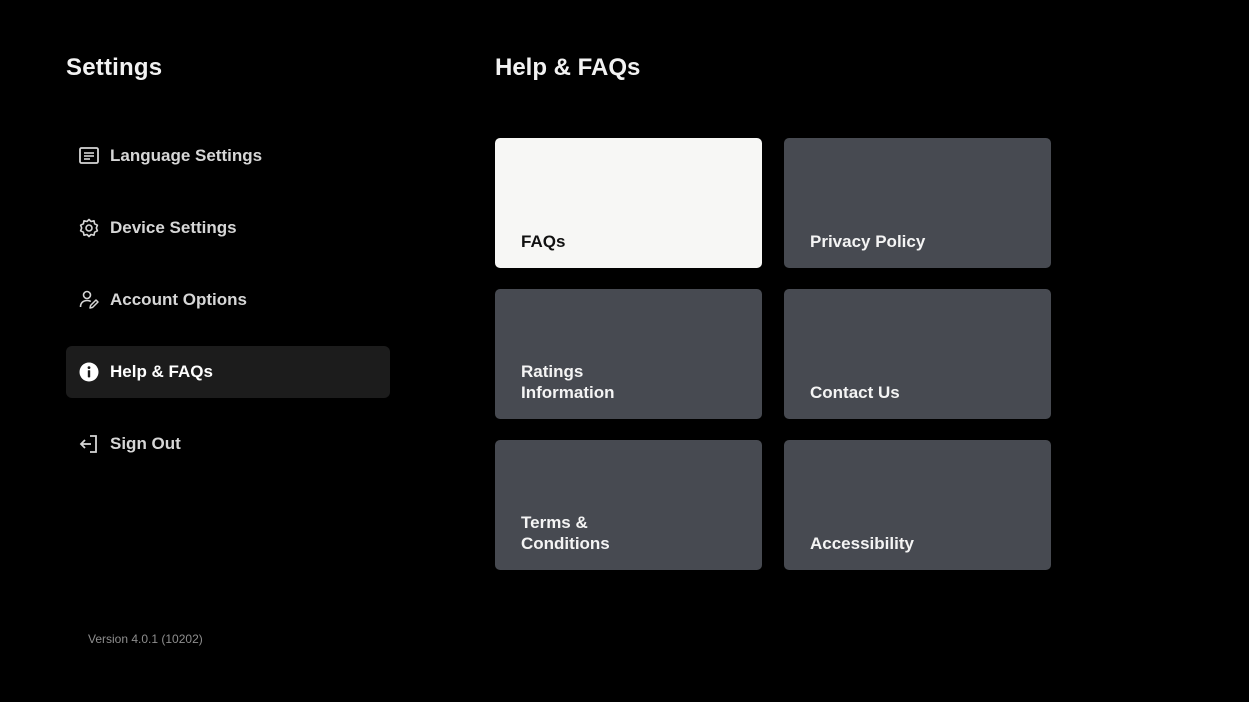 The height and width of the screenshot is (702, 1249). Describe the element at coordinates (568, 67) in the screenshot. I see `page-title: Help & FAQs` at that location.